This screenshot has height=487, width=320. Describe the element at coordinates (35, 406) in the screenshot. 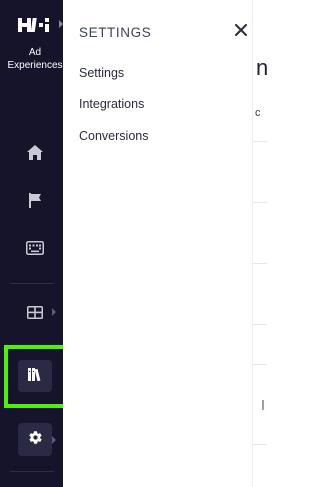

I see `highlight-frame-bottom` at that location.